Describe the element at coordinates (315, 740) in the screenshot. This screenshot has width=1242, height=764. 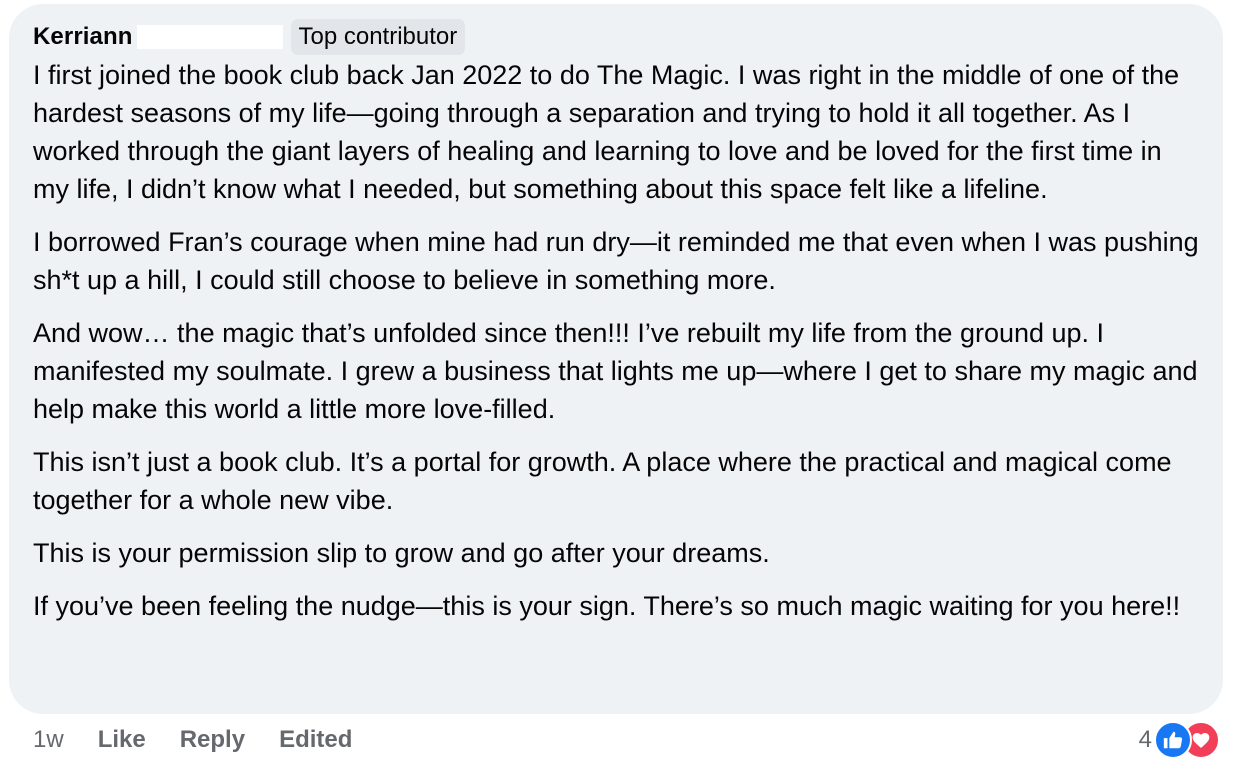
I see `edited-label: Edited` at that location.